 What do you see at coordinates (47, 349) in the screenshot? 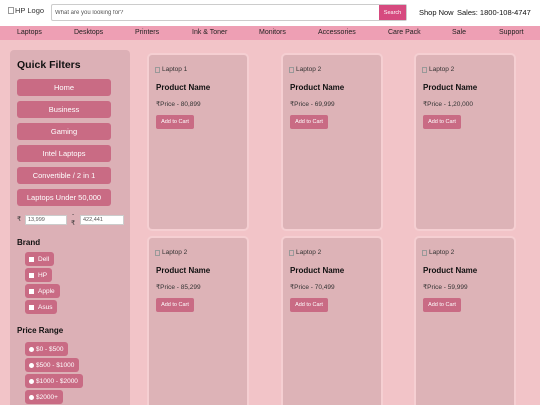
I see `price-range-0-500-radio: $0 - $500` at bounding box center [47, 349].